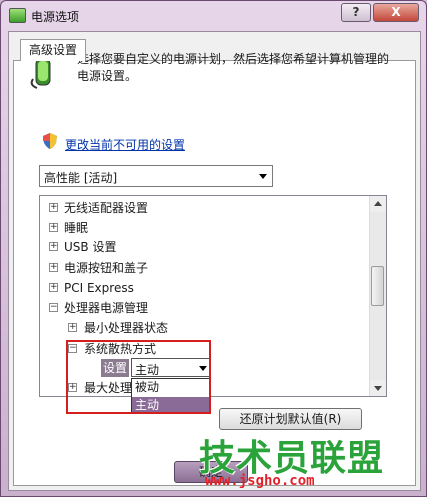  Describe the element at coordinates (378, 204) in the screenshot. I see `scroll-up-icon` at that location.